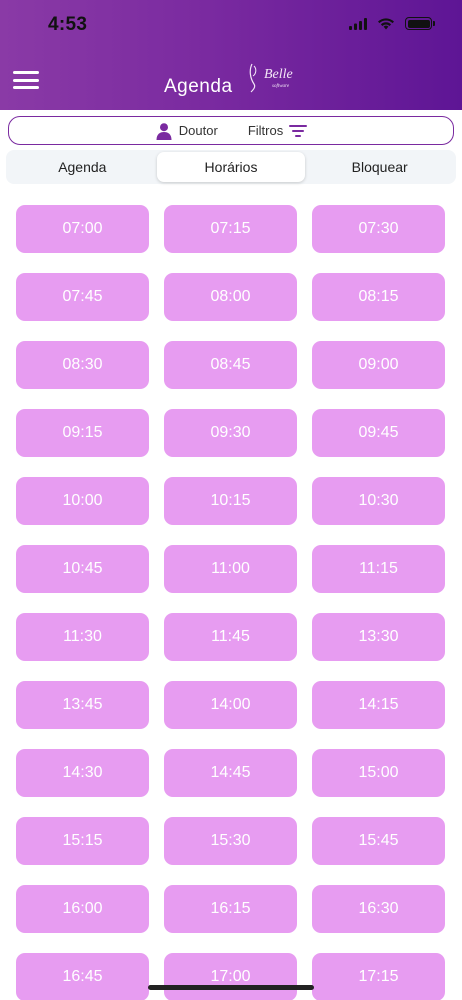  I want to click on page-title: Agenda, so click(198, 86).